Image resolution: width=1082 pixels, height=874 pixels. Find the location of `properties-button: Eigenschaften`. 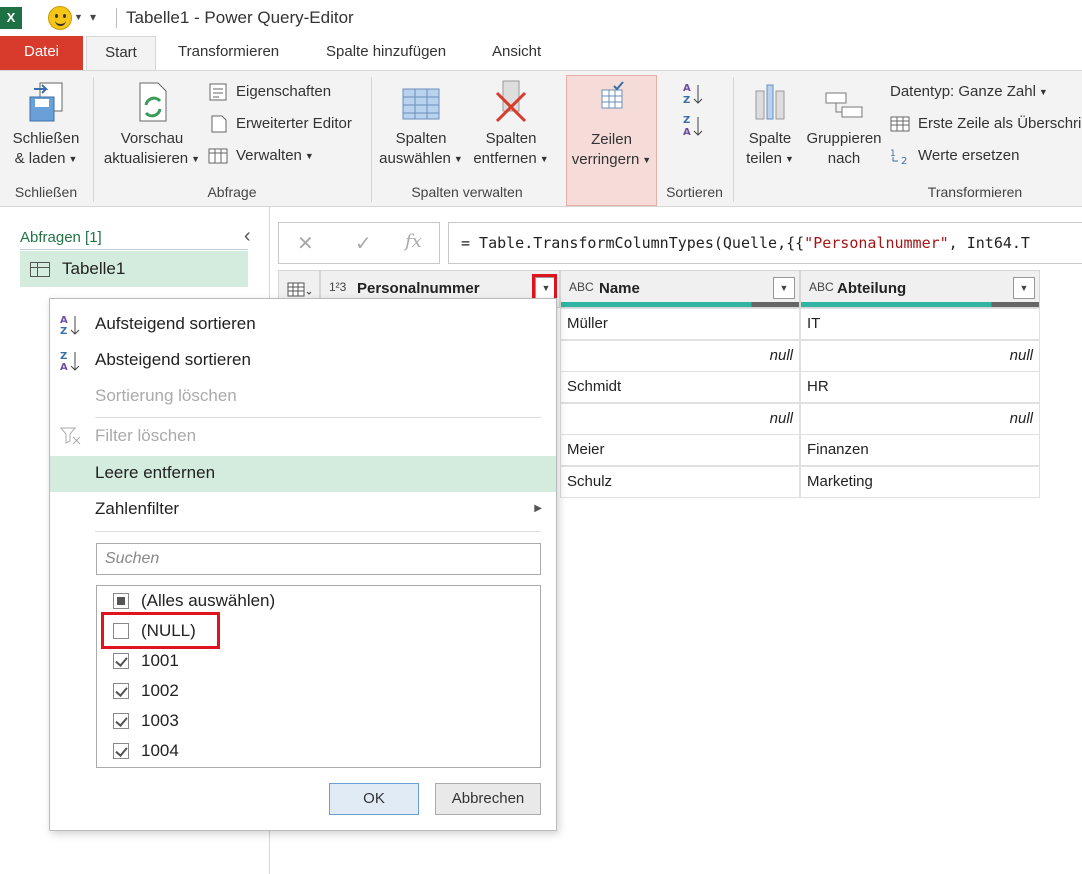

properties-button: Eigenschaften is located at coordinates (269, 92).